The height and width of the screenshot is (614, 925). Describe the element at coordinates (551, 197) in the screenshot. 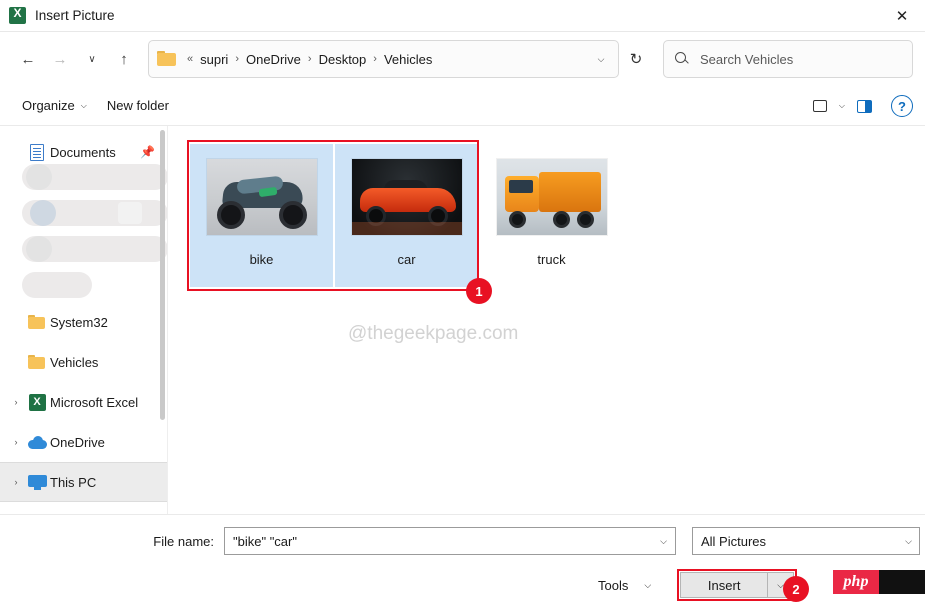

I see `truck-thumbnail-image` at that location.